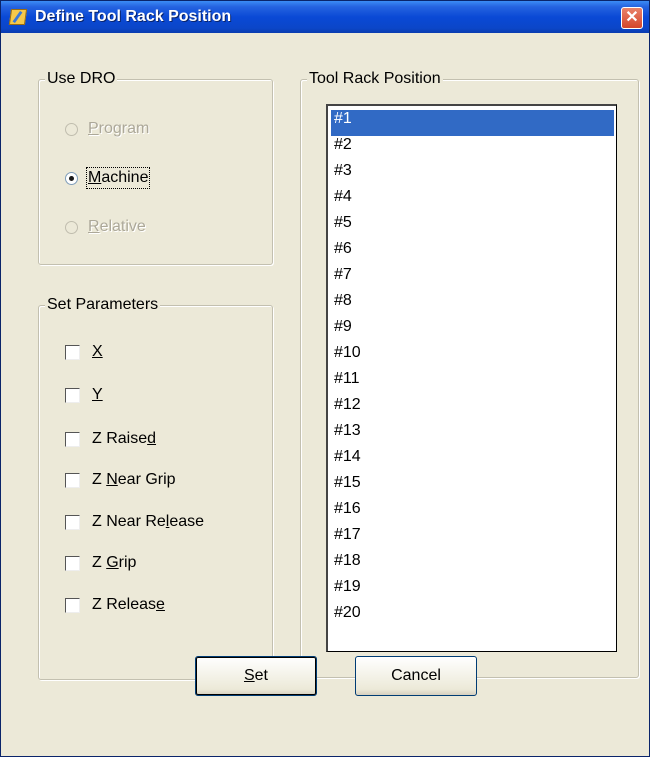 The height and width of the screenshot is (757, 650). Describe the element at coordinates (472, 513) in the screenshot. I see `list-item: #16` at that location.